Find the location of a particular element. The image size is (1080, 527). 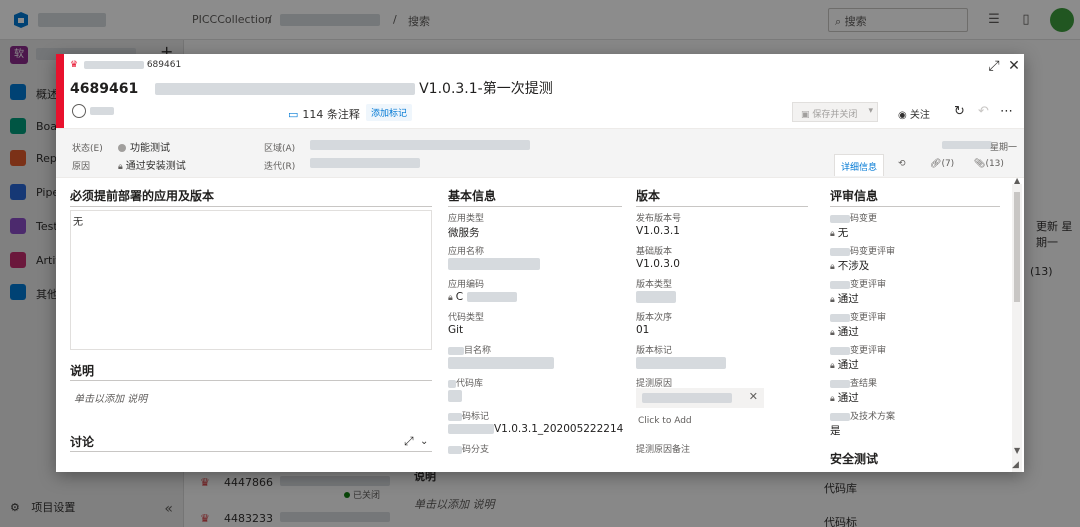

field-label: 版本次序 is located at coordinates (654, 318).